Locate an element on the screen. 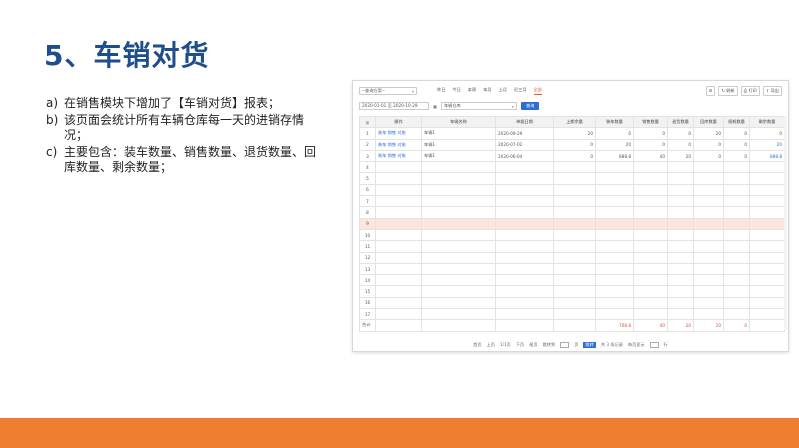 This screenshot has width=799, height=448. table-row: 14 is located at coordinates (572, 280).